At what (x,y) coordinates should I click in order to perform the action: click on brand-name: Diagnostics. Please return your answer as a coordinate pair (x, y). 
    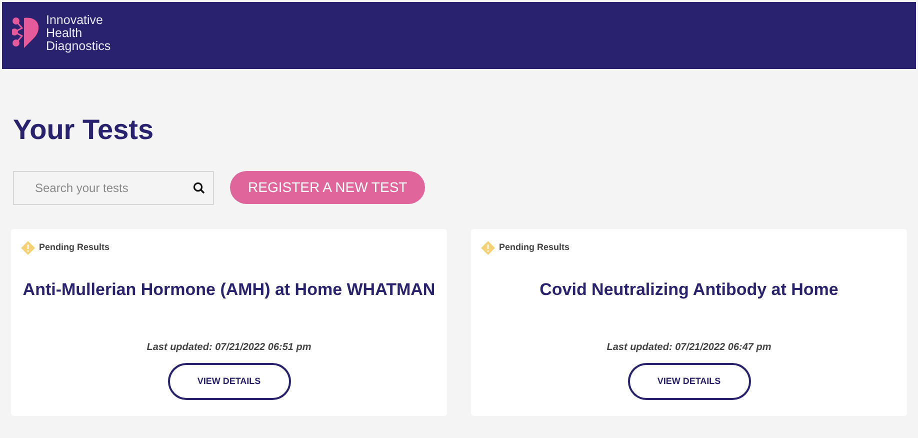
    Looking at the image, I should click on (78, 46).